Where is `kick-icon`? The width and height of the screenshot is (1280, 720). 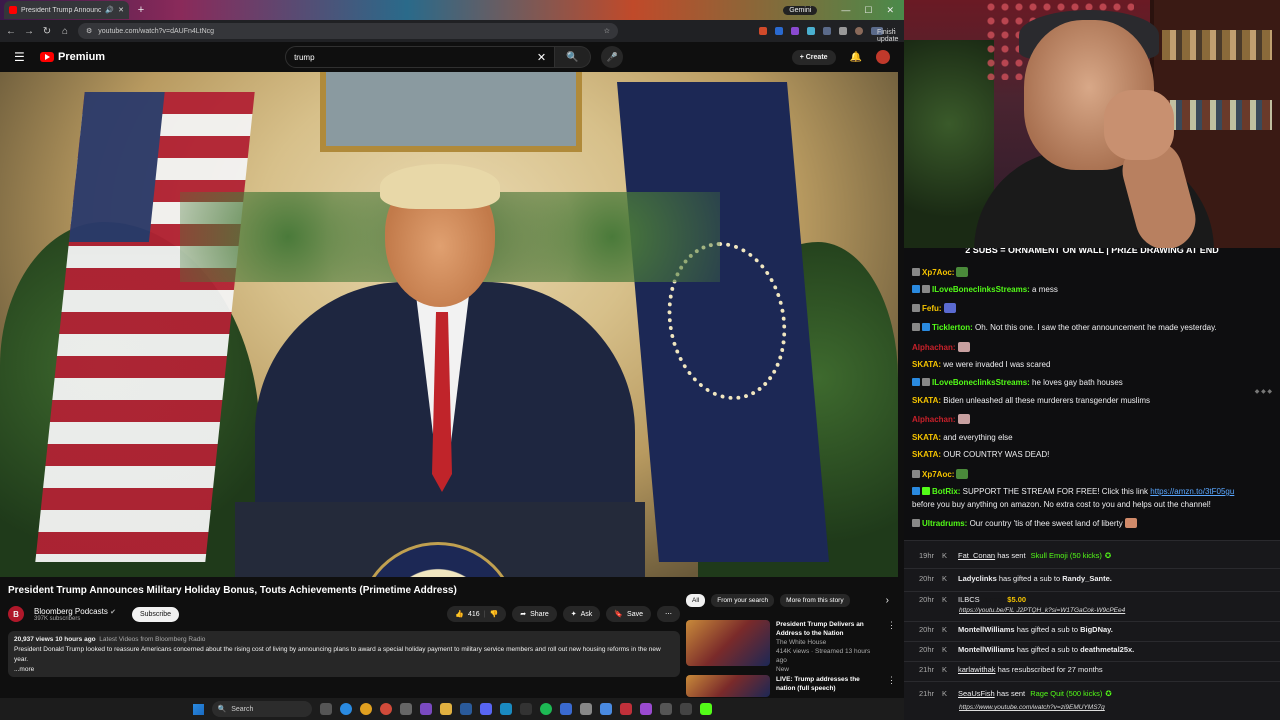
kick-icon is located at coordinates (705, 709).